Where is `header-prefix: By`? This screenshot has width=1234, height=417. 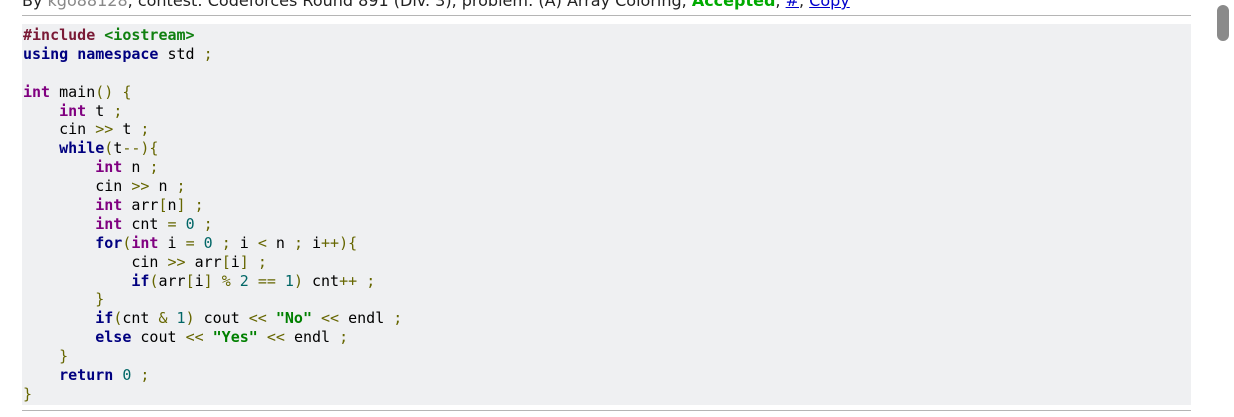 header-prefix: By is located at coordinates (35, 5).